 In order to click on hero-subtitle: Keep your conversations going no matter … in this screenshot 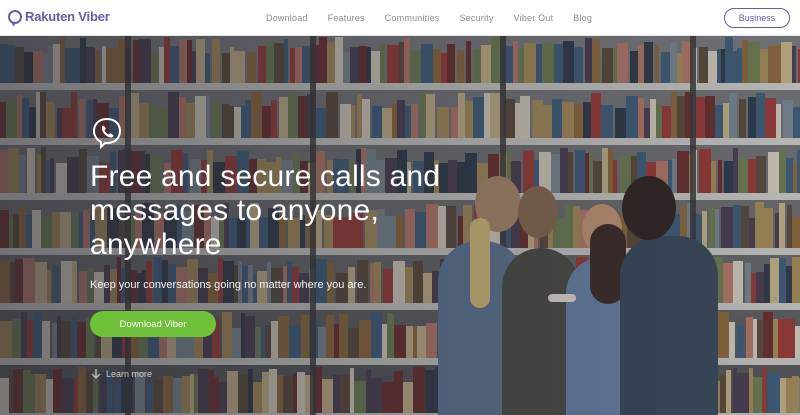, I will do `click(228, 285)`.